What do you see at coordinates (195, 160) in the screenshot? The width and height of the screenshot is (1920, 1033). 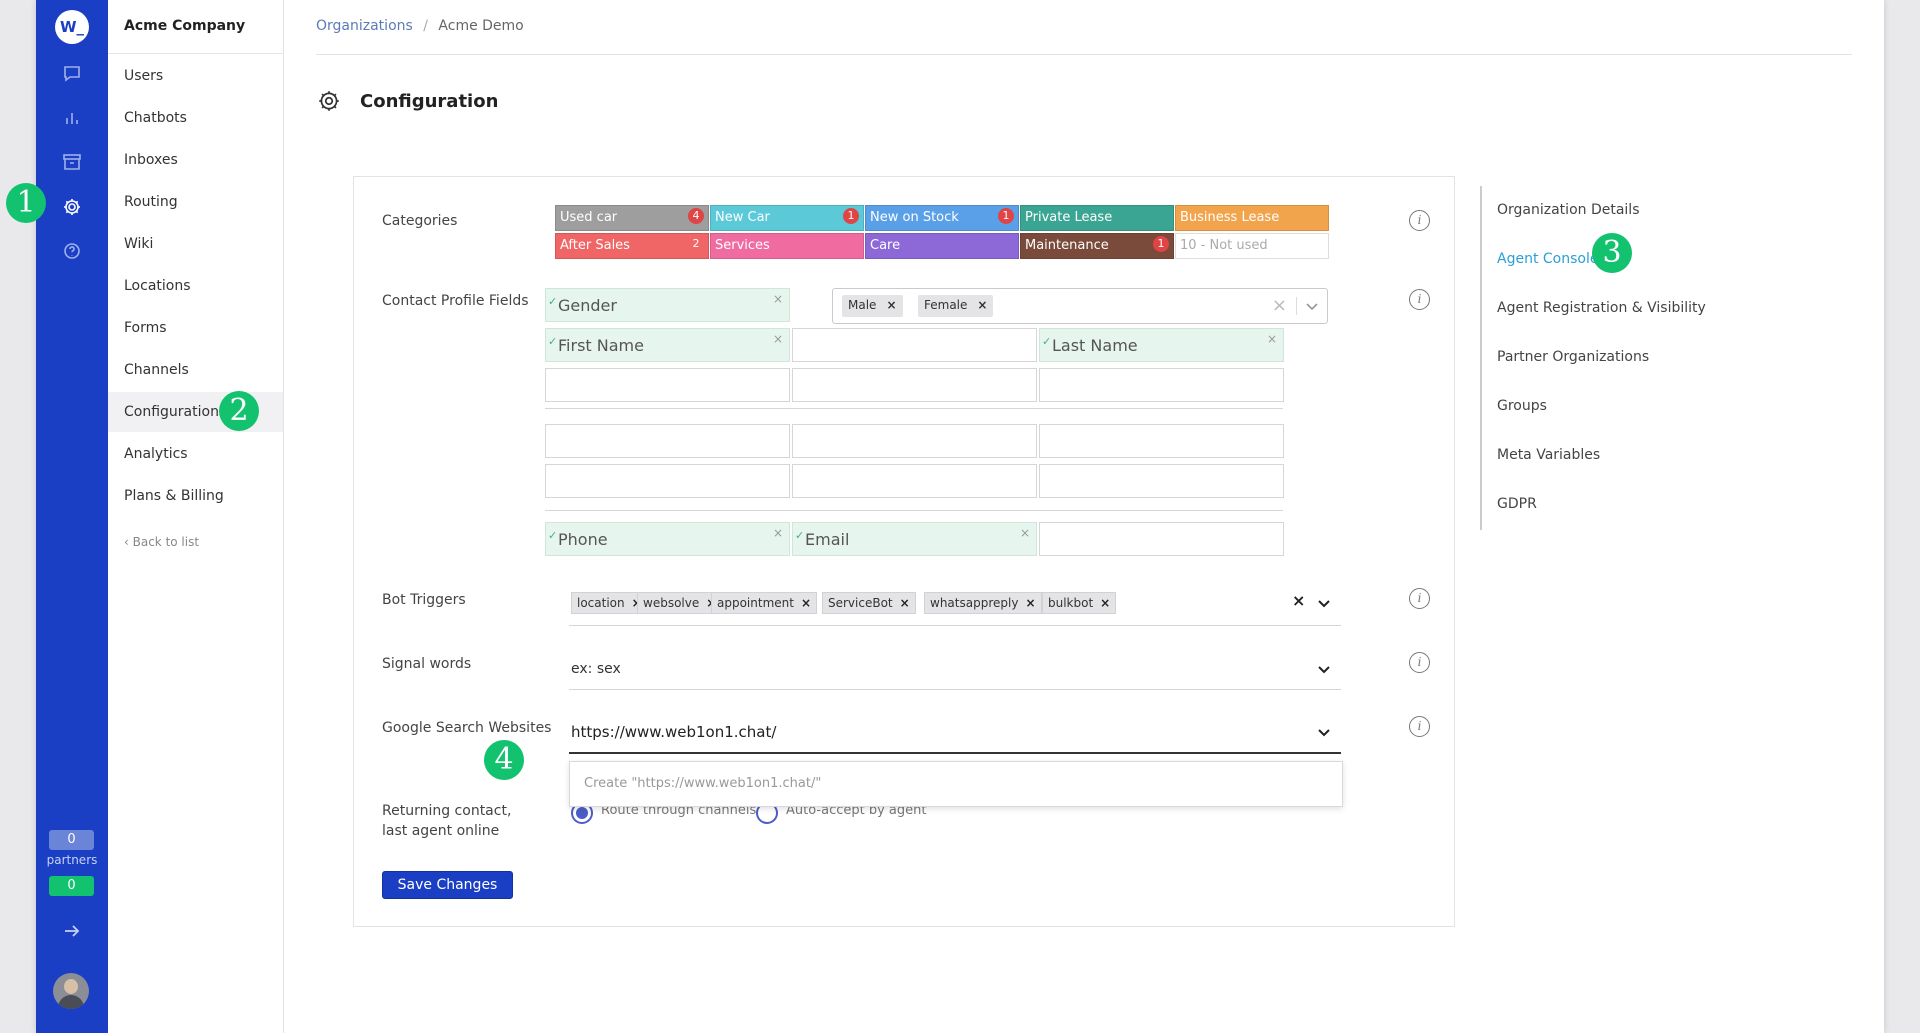 I see `sidebar-item-inboxes: Inboxes` at bounding box center [195, 160].